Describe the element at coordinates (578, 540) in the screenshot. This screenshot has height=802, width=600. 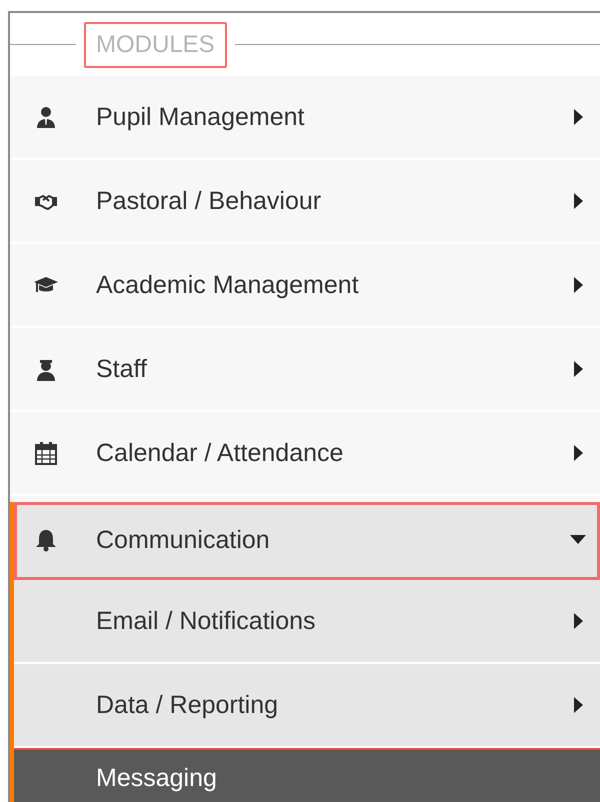
I see `caret-down-icon` at that location.